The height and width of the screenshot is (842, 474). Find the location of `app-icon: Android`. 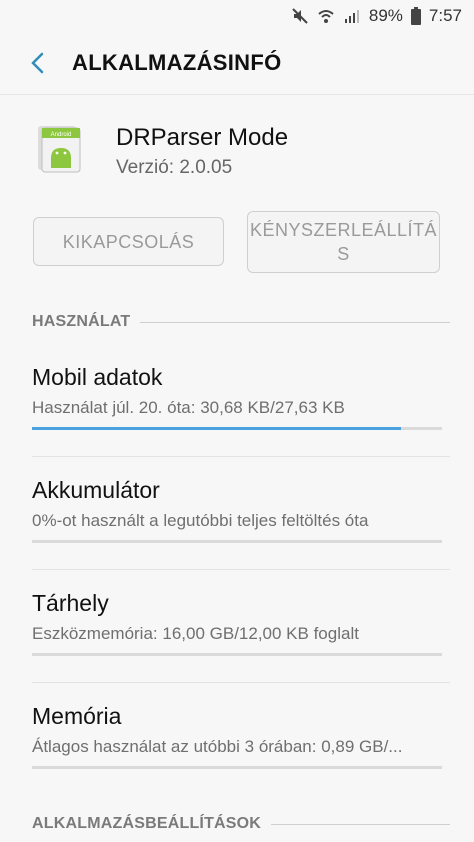

app-icon: Android is located at coordinates (60, 149).